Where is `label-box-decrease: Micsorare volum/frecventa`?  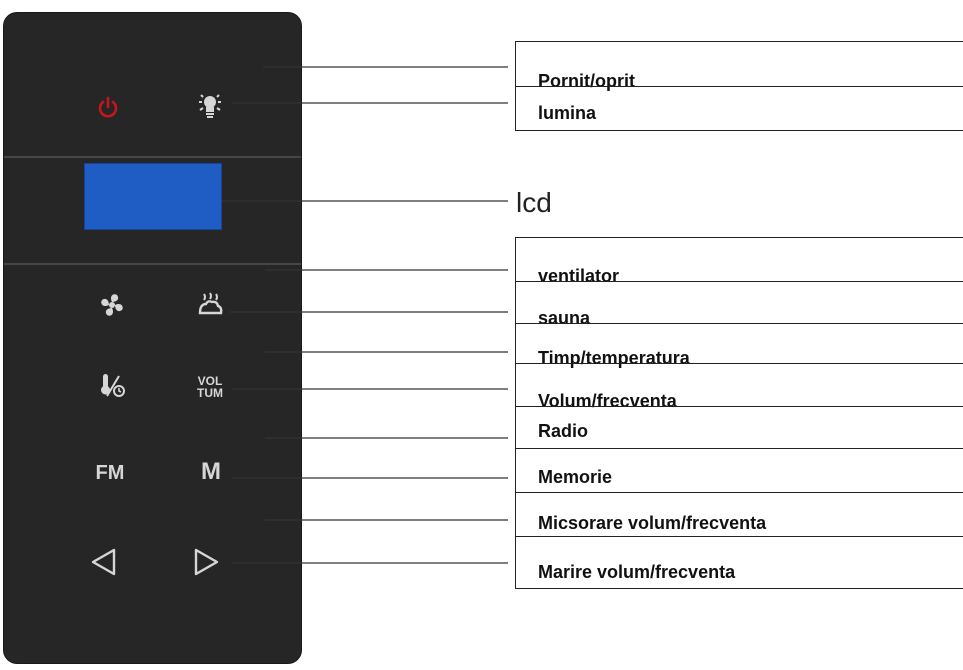
label-box-decrease: Micsorare volum/frecventa is located at coordinates (739, 514).